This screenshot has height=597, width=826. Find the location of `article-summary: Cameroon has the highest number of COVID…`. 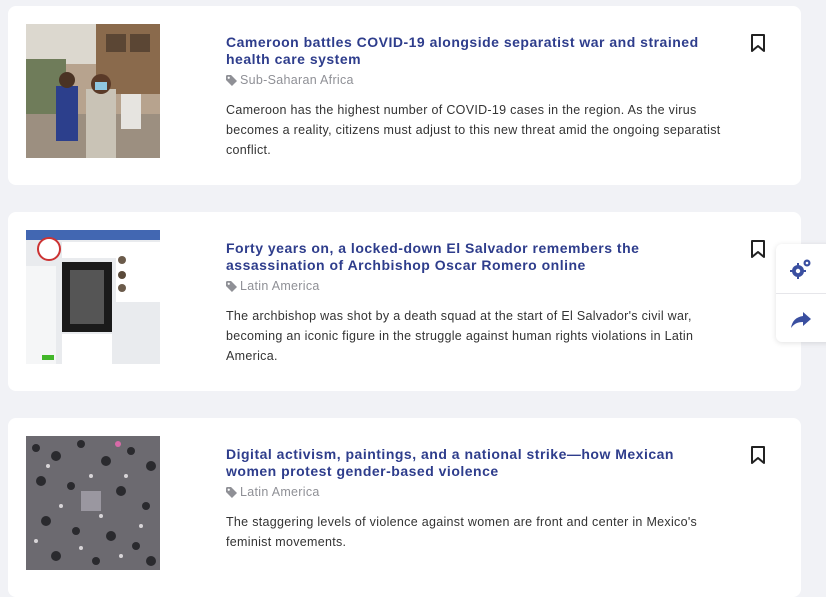

article-summary: Cameroon has the highest number of COVID… is located at coordinates (473, 130).